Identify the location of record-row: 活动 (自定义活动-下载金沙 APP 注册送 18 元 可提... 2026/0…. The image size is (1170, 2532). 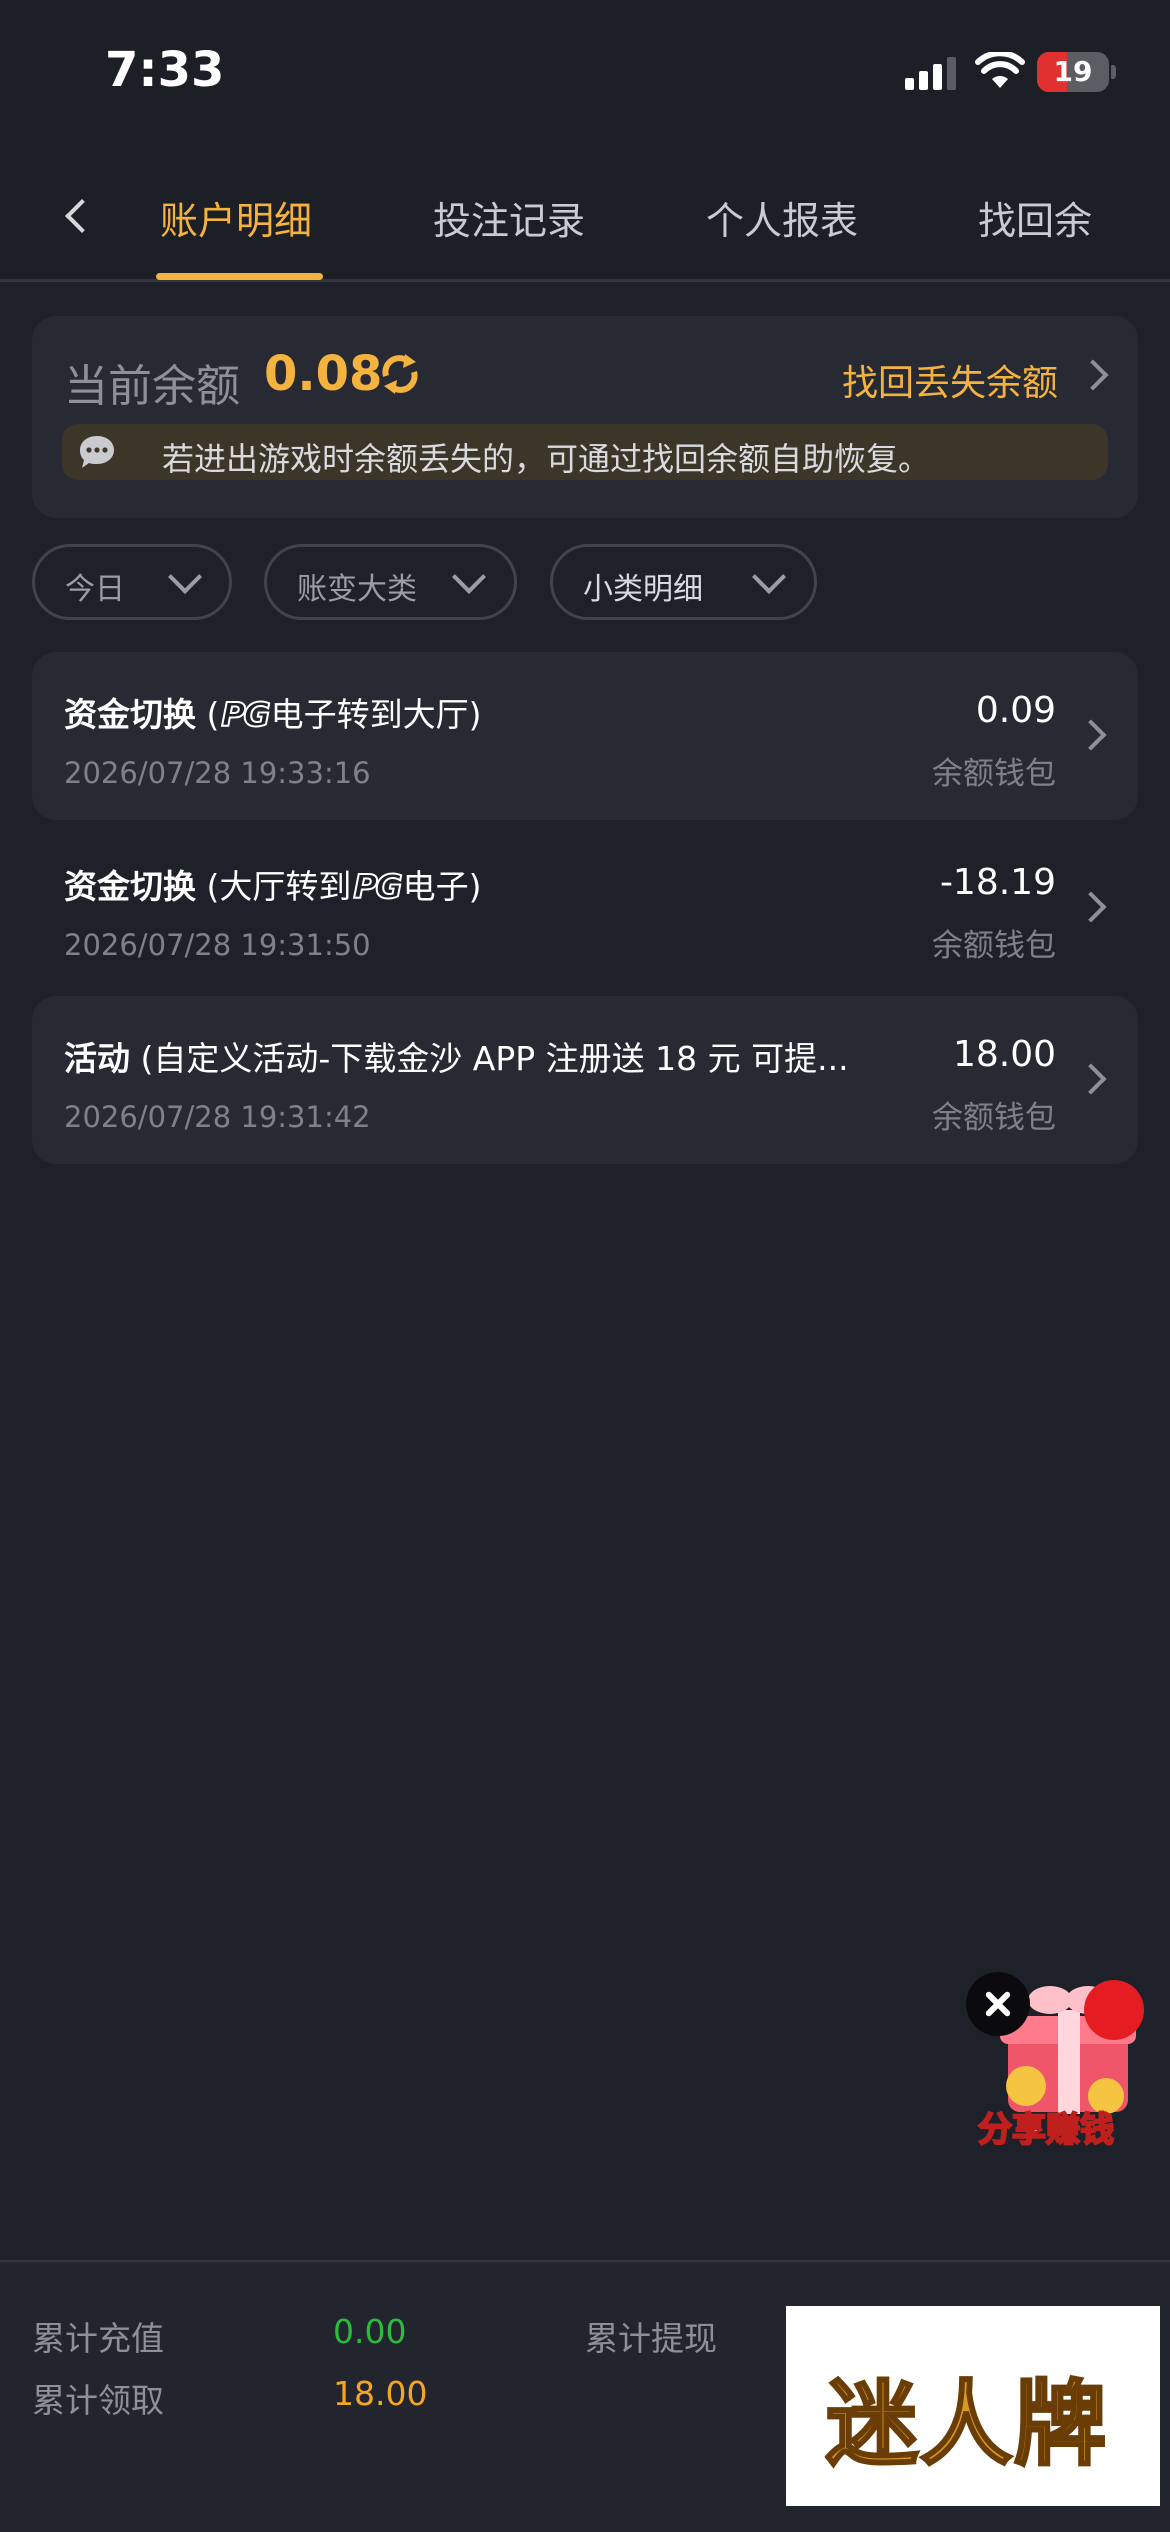
(585, 1080).